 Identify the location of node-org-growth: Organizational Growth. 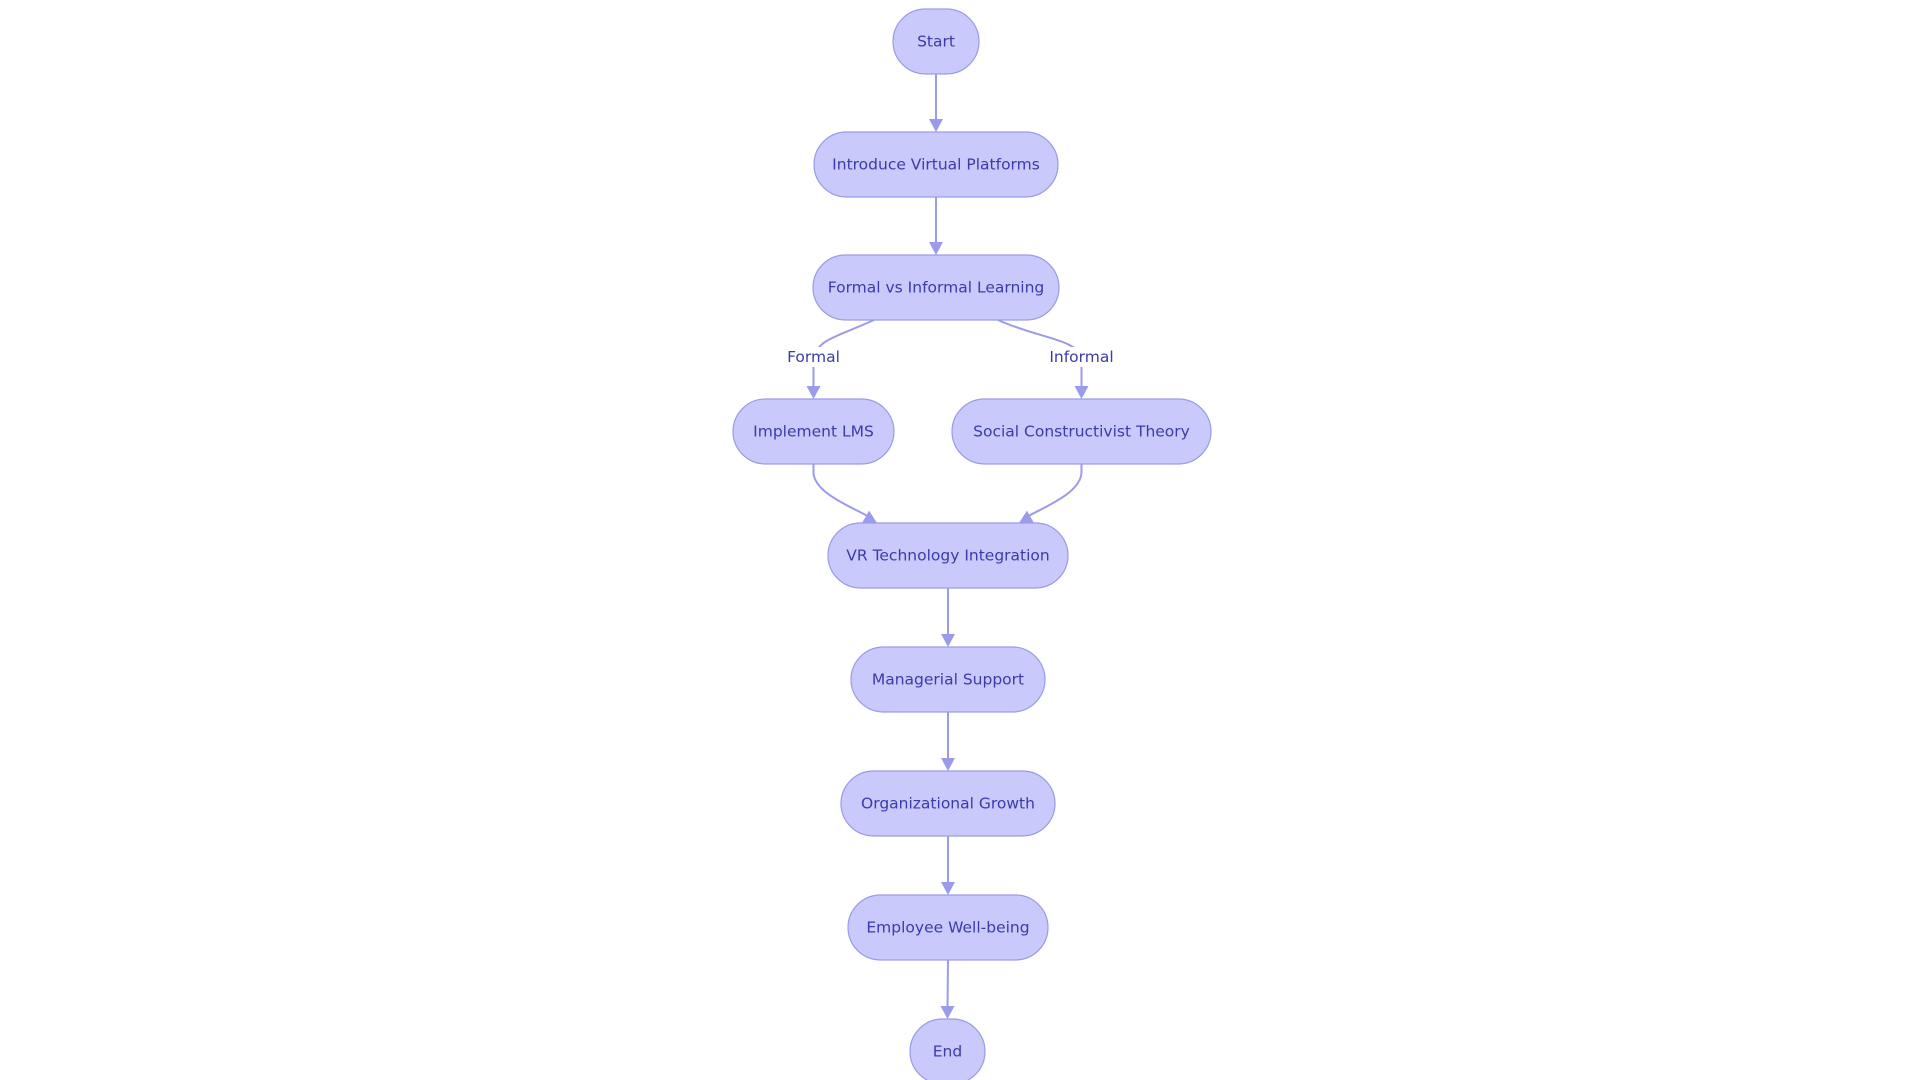
(948, 803).